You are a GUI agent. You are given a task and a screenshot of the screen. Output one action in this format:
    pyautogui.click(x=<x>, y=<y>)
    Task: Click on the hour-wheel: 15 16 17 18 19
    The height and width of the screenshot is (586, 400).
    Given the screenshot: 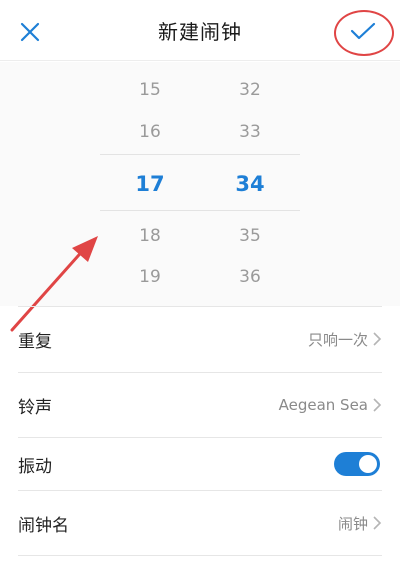 What is the action you would take?
    pyautogui.click(x=150, y=184)
    